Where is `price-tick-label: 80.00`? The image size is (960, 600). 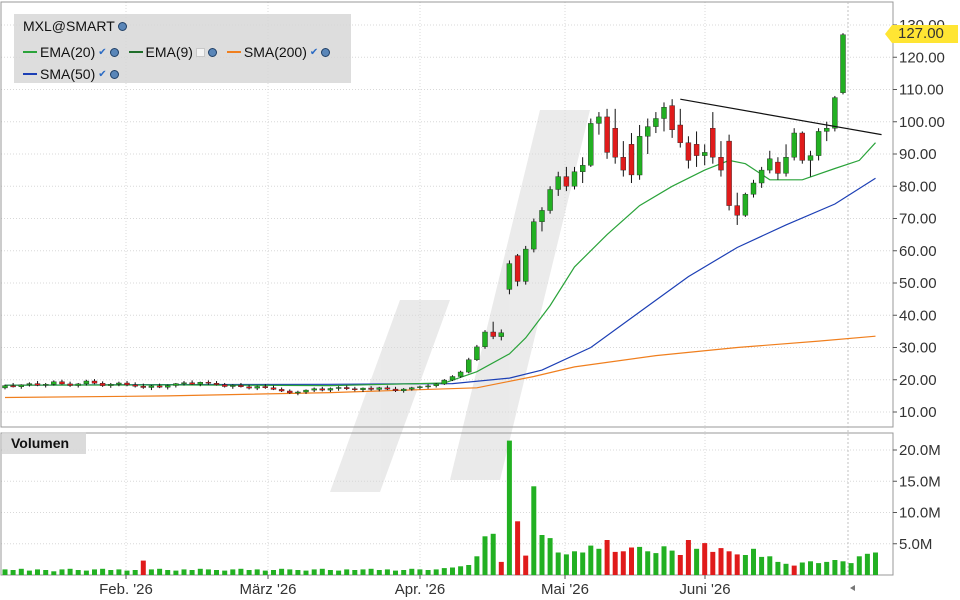
price-tick-label: 80.00 is located at coordinates (918, 186).